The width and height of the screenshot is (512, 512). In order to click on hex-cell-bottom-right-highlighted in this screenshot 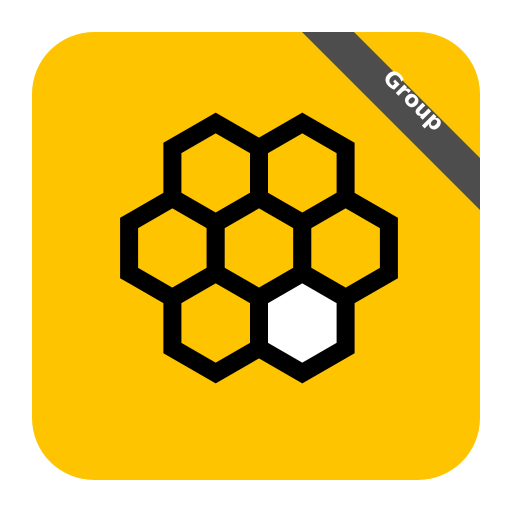, I will do `click(302, 323)`.